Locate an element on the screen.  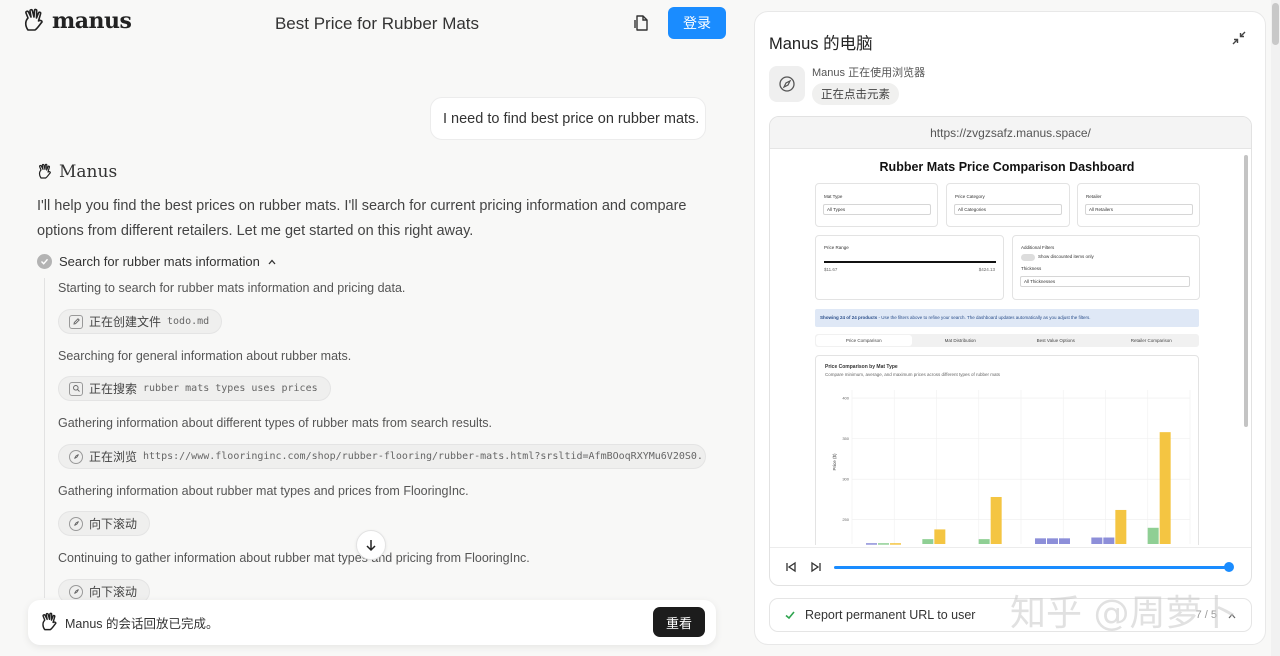
collapse-icon is located at coordinates (1239, 38).